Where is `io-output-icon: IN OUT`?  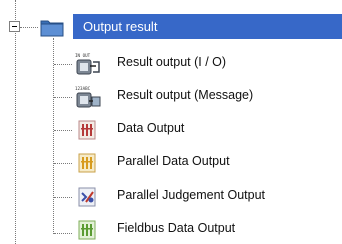 io-output-icon: IN OUT is located at coordinates (87, 64).